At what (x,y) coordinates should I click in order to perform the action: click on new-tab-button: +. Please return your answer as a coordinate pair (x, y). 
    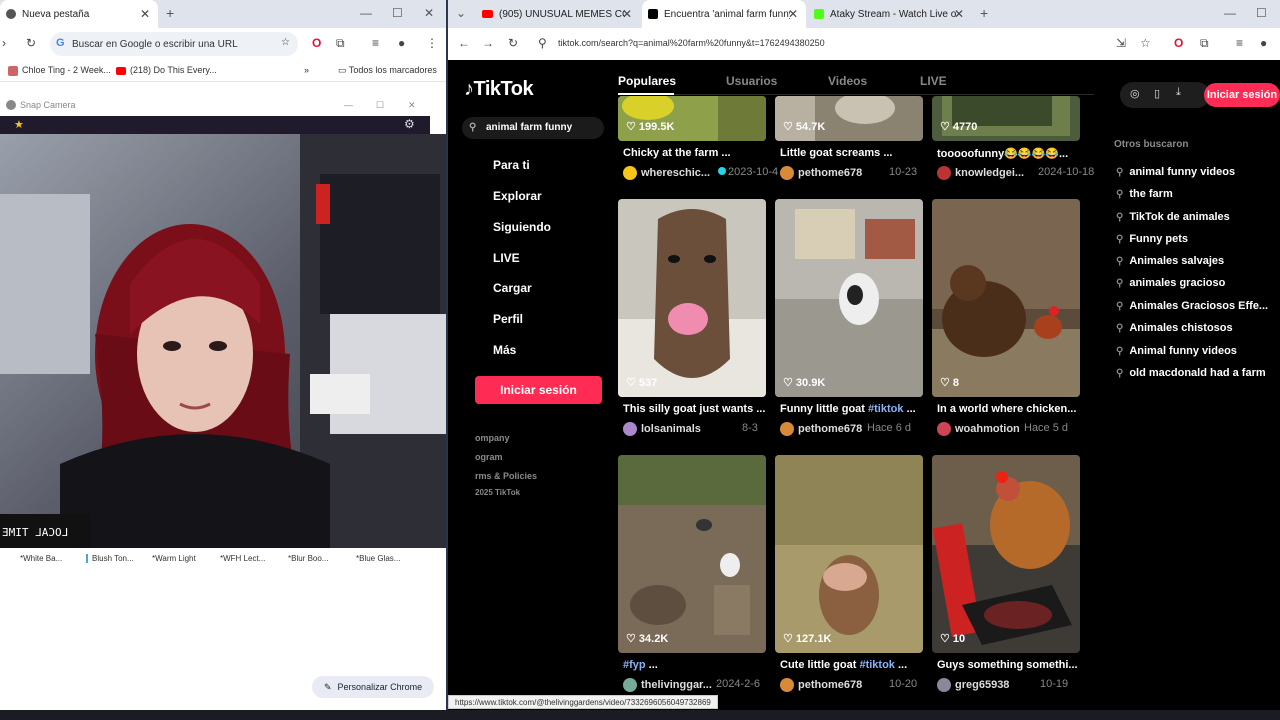
    Looking at the image, I should click on (170, 13).